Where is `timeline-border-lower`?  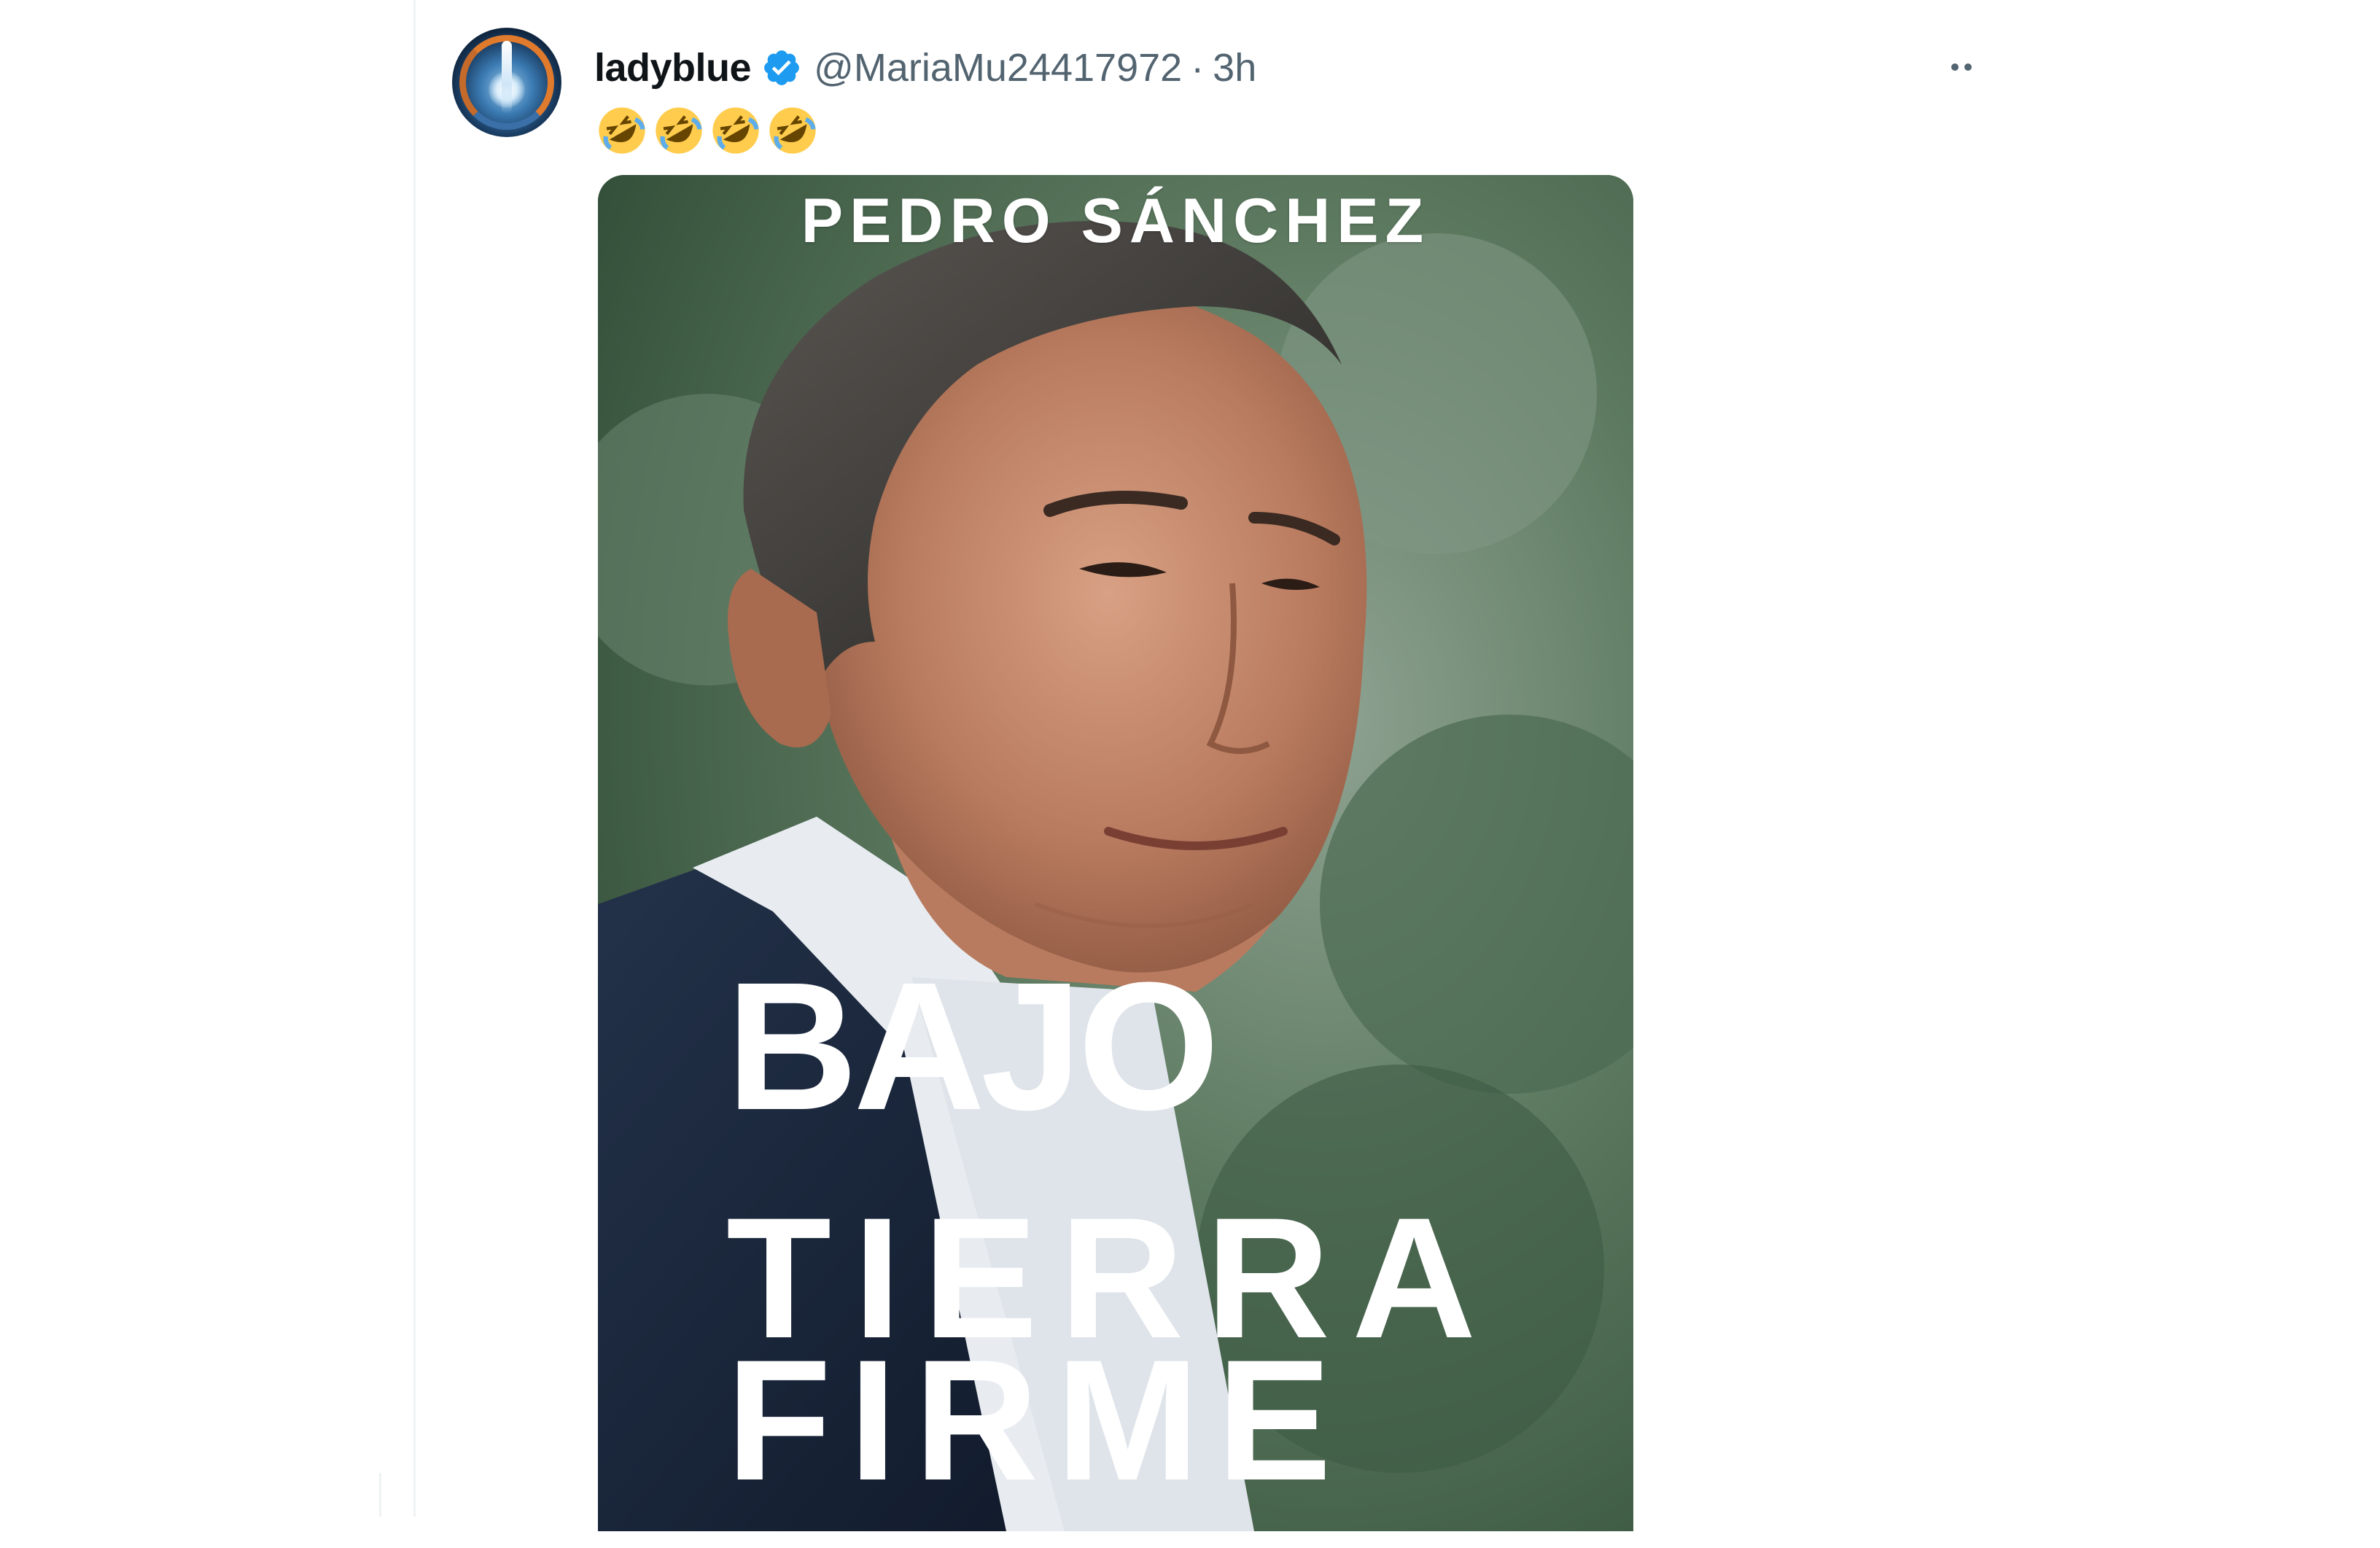
timeline-border-lower is located at coordinates (380, 1495).